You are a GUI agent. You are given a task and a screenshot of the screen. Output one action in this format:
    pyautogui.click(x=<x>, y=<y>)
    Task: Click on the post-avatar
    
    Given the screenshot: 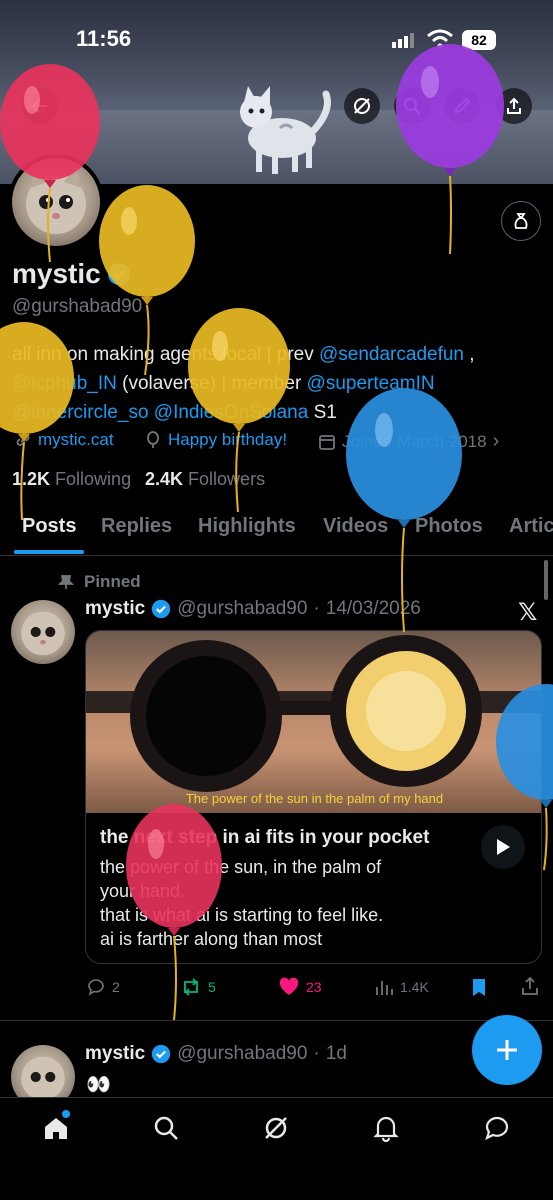 What is the action you would take?
    pyautogui.click(x=43, y=632)
    